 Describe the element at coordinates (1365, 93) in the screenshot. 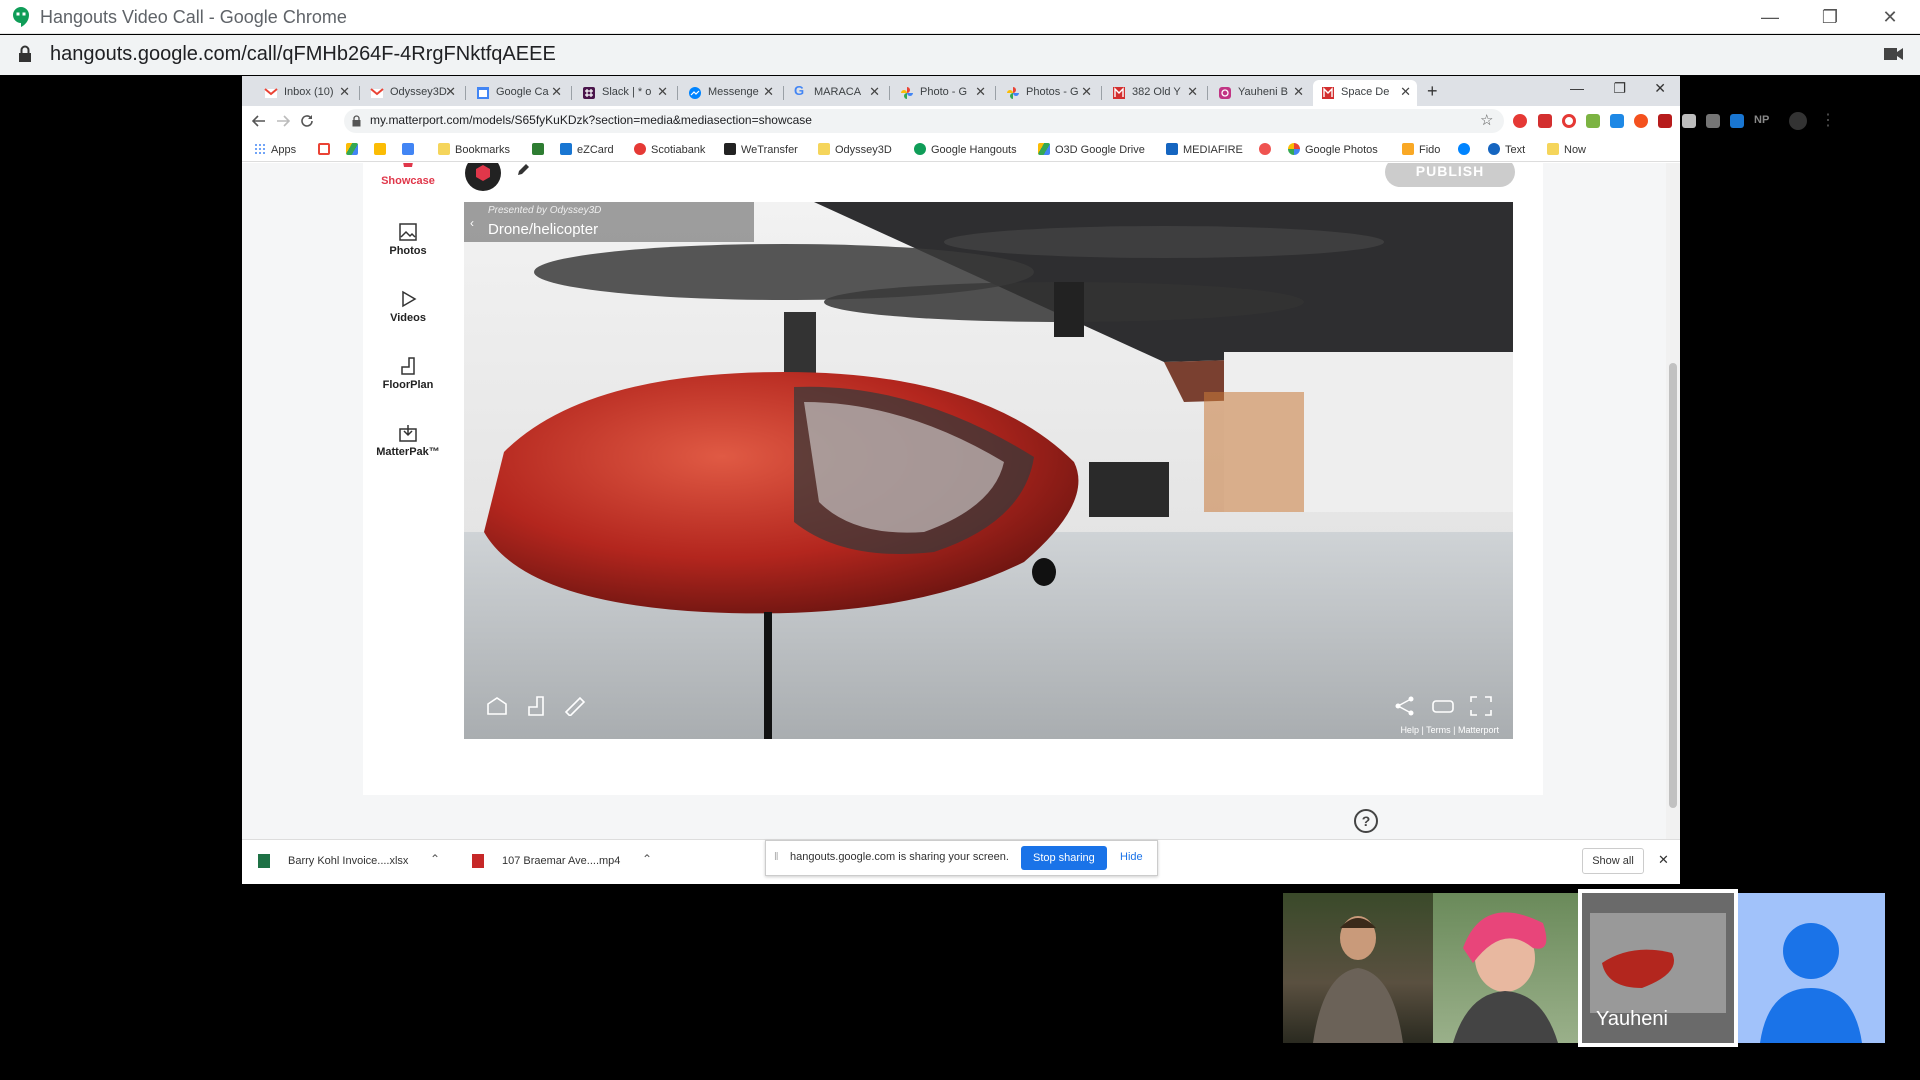

I see `tab-space-details-active: Space De ✕` at that location.